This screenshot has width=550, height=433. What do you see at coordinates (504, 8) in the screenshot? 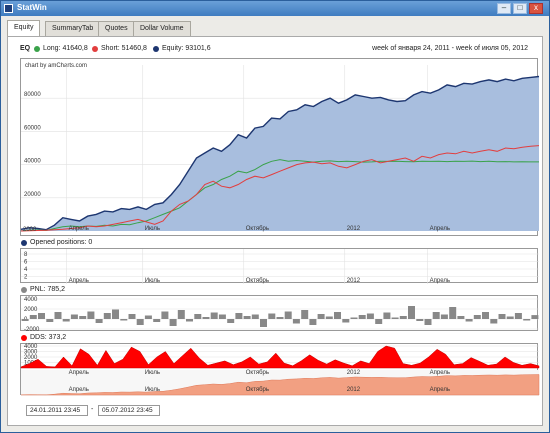
I see `minimize-button: –` at bounding box center [504, 8].